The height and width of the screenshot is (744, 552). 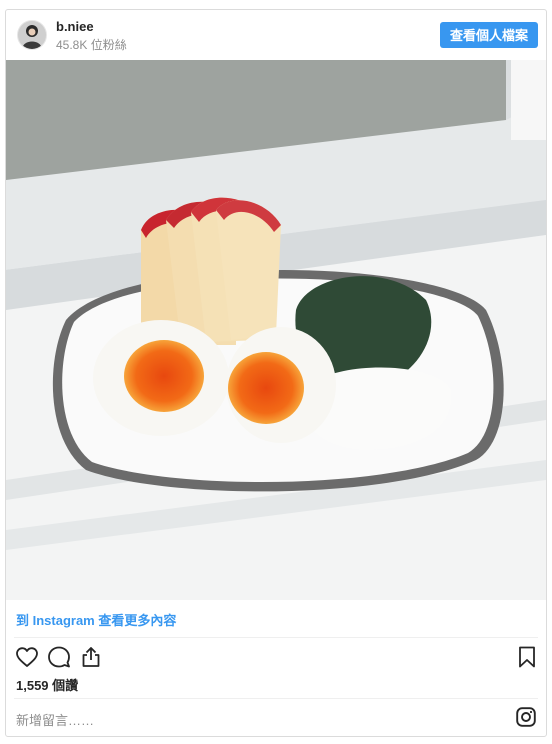 What do you see at coordinates (75, 26) in the screenshot?
I see `username: b.niee` at bounding box center [75, 26].